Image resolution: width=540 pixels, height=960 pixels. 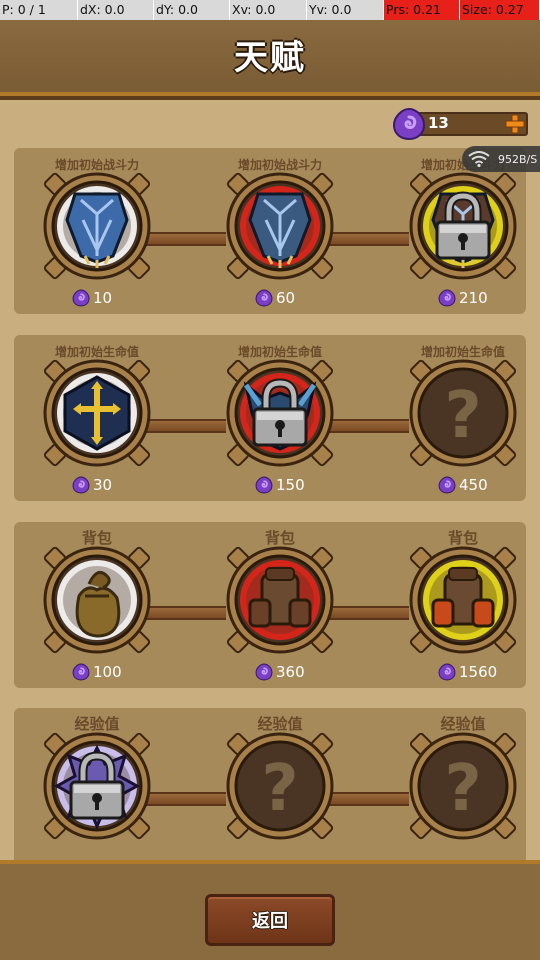 I want to click on add-gems-button, so click(x=515, y=124).